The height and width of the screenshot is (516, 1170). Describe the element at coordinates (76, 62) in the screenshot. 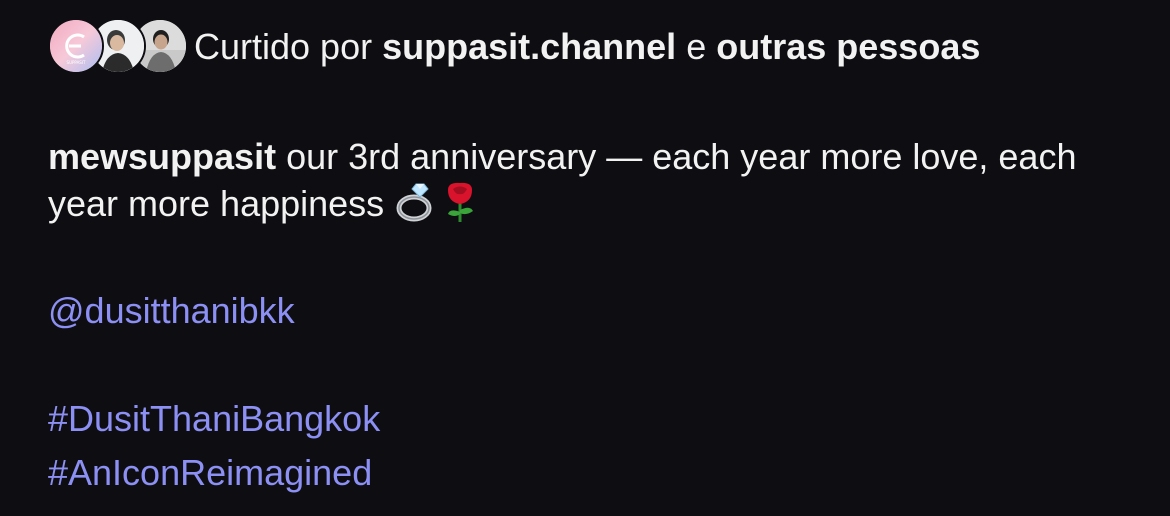

I see `svg-text: SUPPASIT` at that location.